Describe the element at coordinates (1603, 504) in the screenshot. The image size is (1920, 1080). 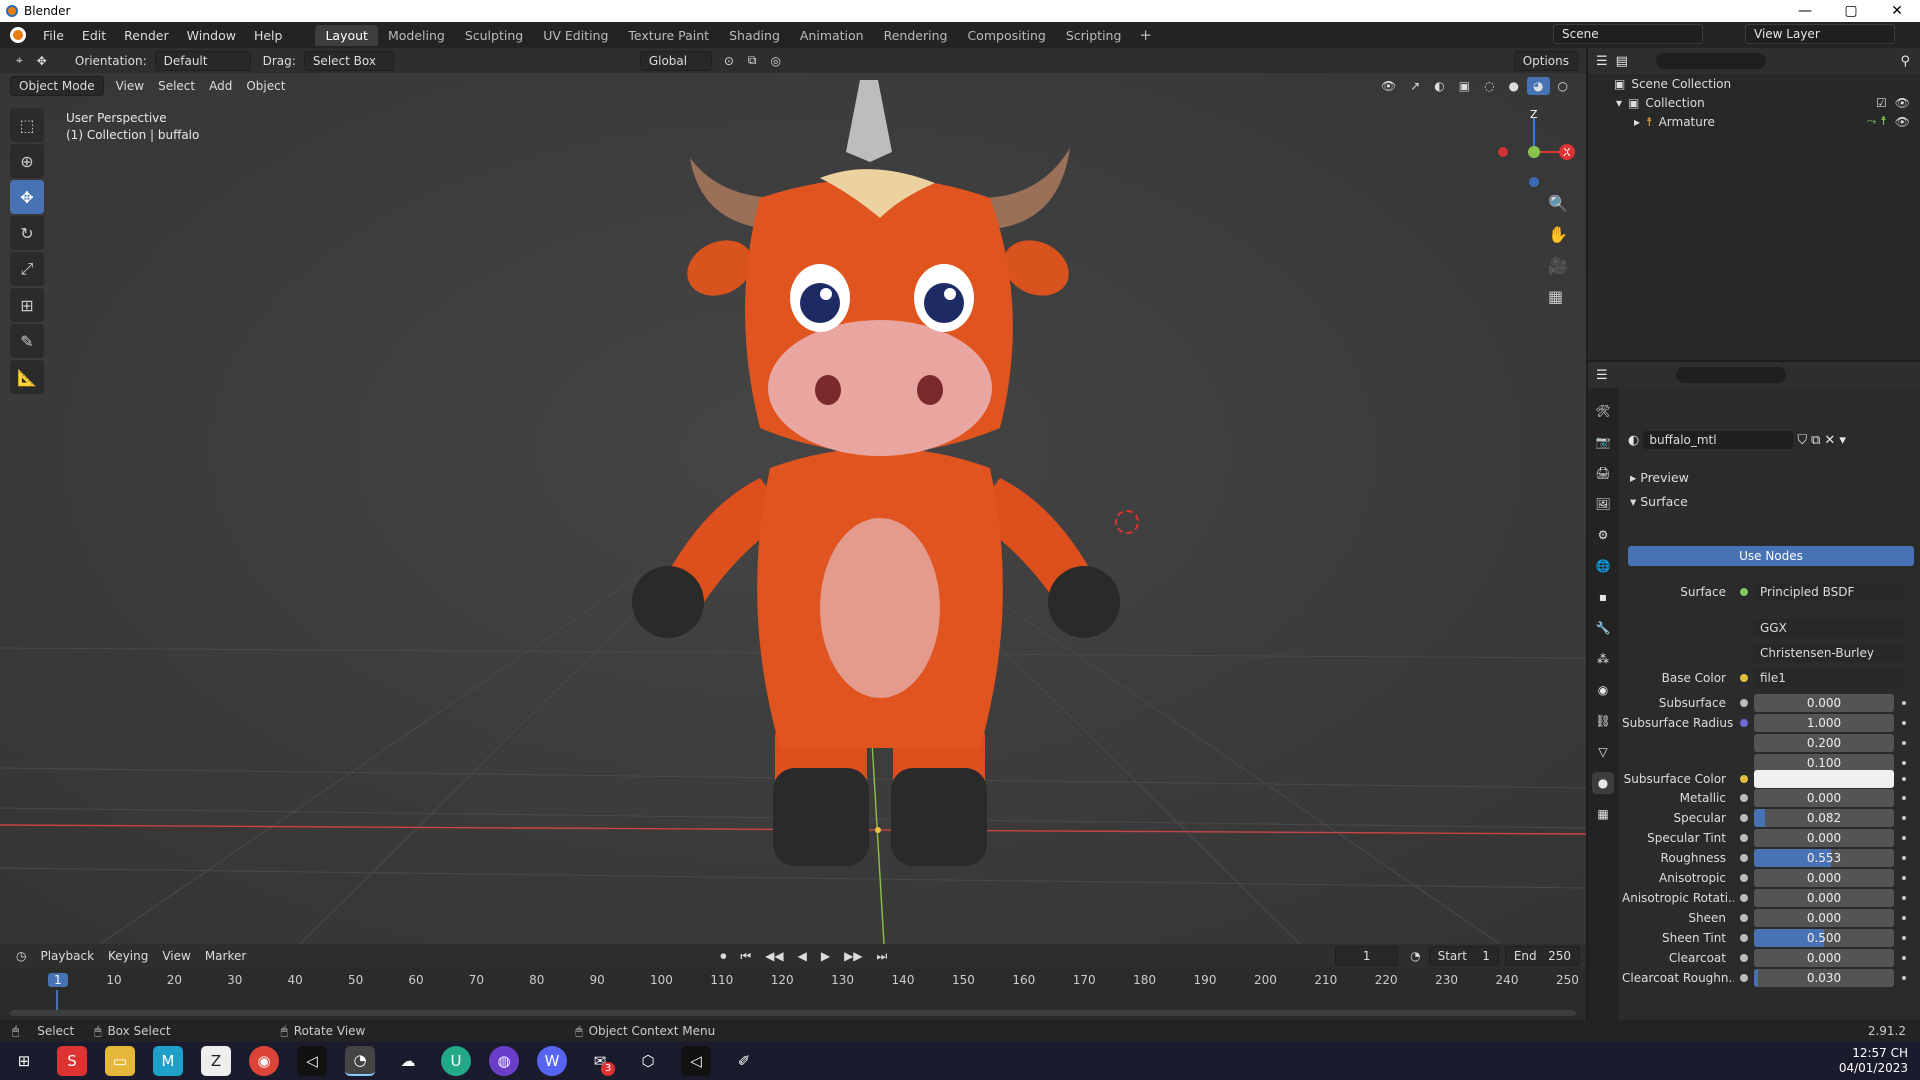
I see `view-layer-tab-icon: 🖼` at that location.